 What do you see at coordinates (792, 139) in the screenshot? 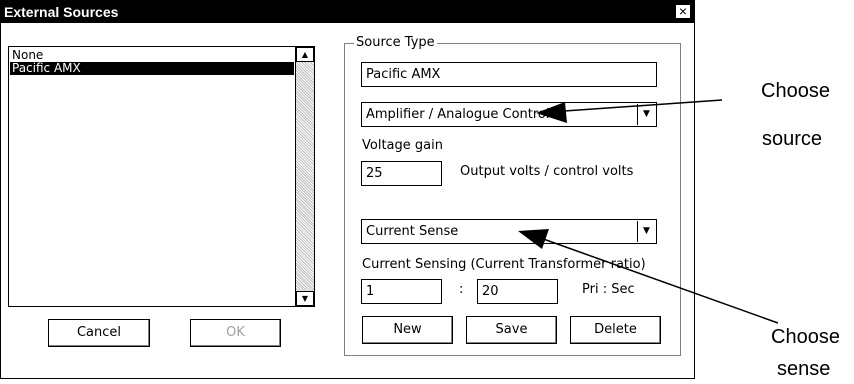
I see `choose-source-label-2: source` at bounding box center [792, 139].